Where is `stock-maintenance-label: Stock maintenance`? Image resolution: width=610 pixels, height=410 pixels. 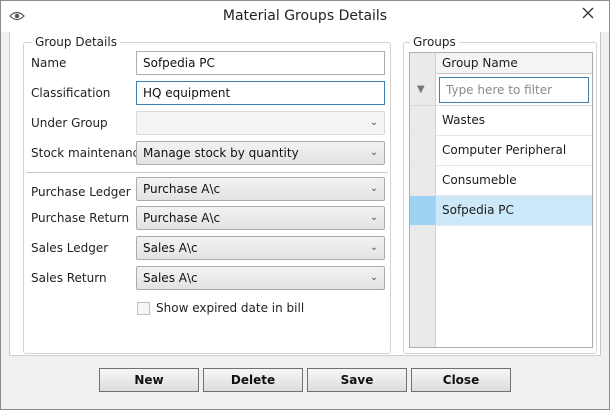
stock-maintenance-label: Stock maintenance is located at coordinates (89, 153).